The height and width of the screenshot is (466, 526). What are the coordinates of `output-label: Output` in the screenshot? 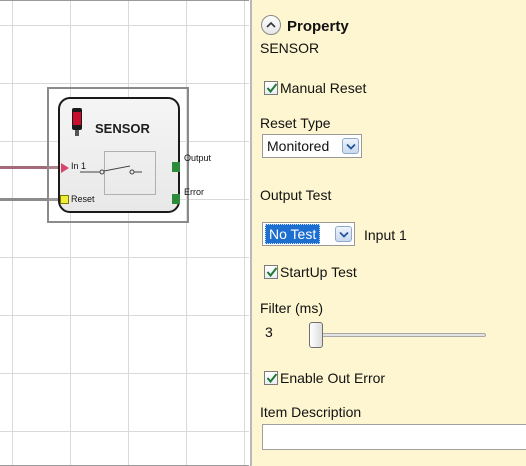 It's located at (198, 158).